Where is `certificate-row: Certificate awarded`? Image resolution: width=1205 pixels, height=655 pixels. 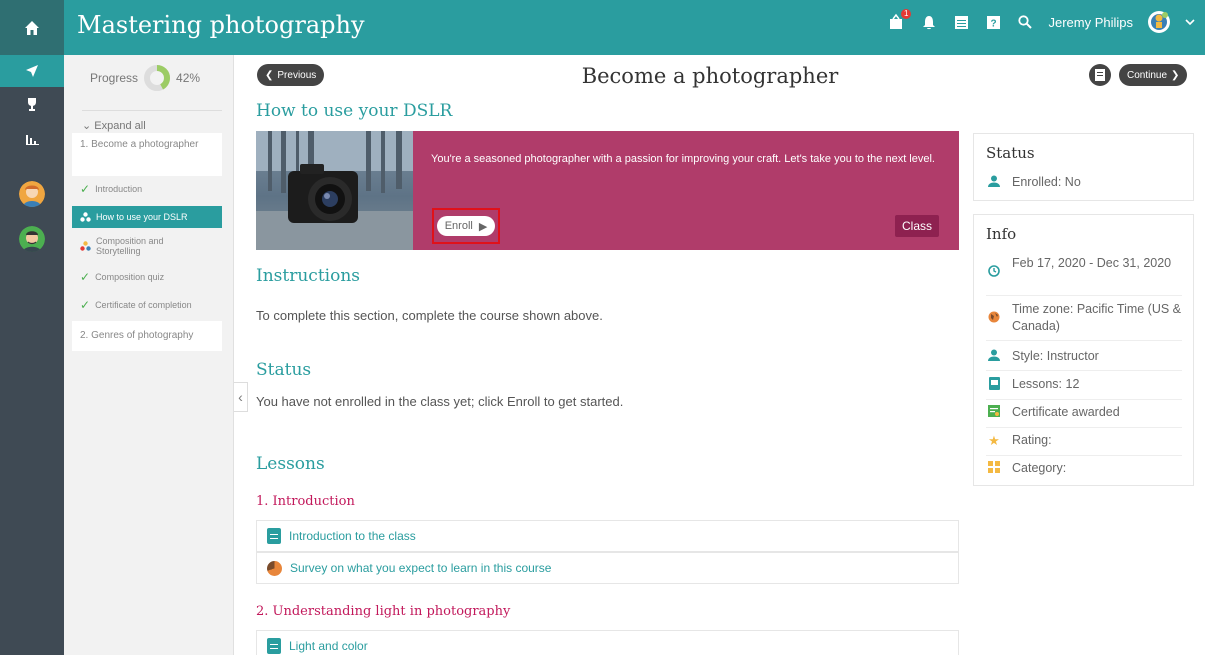
certificate-row: Certificate awarded is located at coordinates (1084, 412).